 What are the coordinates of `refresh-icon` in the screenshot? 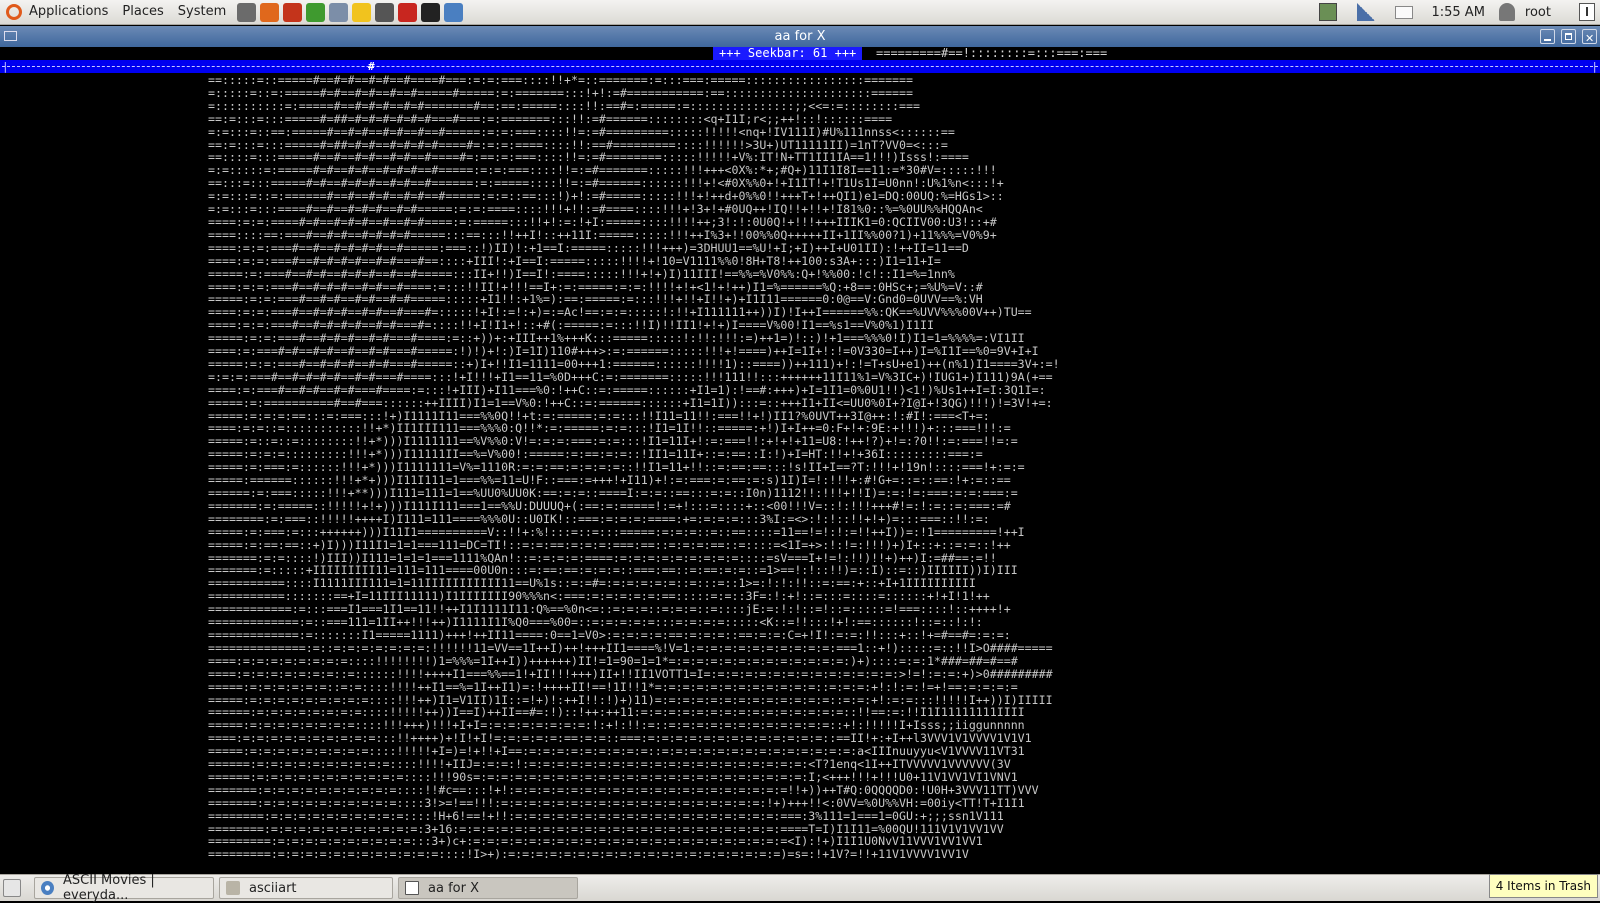 It's located at (316, 12).